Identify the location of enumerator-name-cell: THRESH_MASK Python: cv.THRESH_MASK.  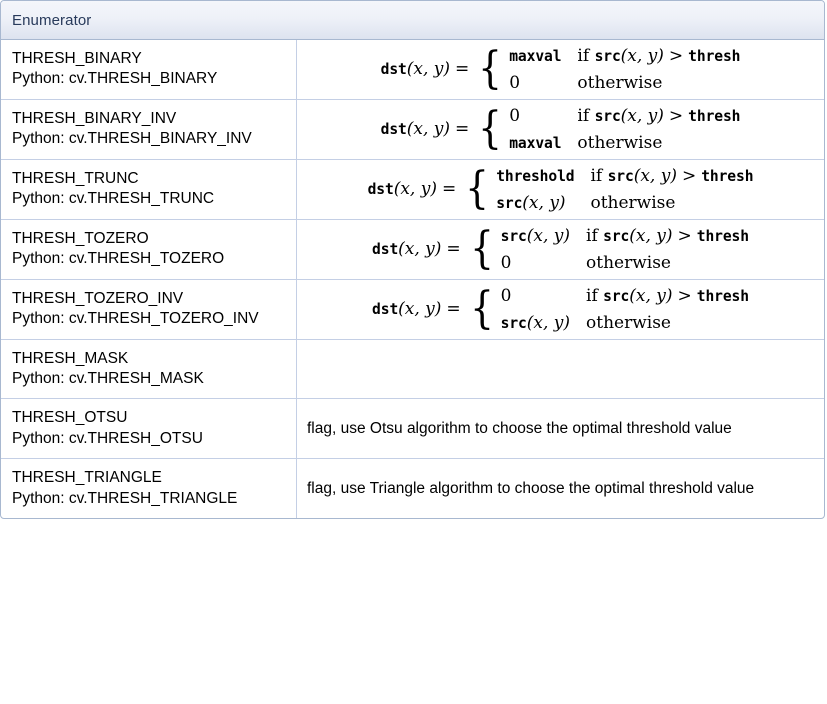
(149, 369).